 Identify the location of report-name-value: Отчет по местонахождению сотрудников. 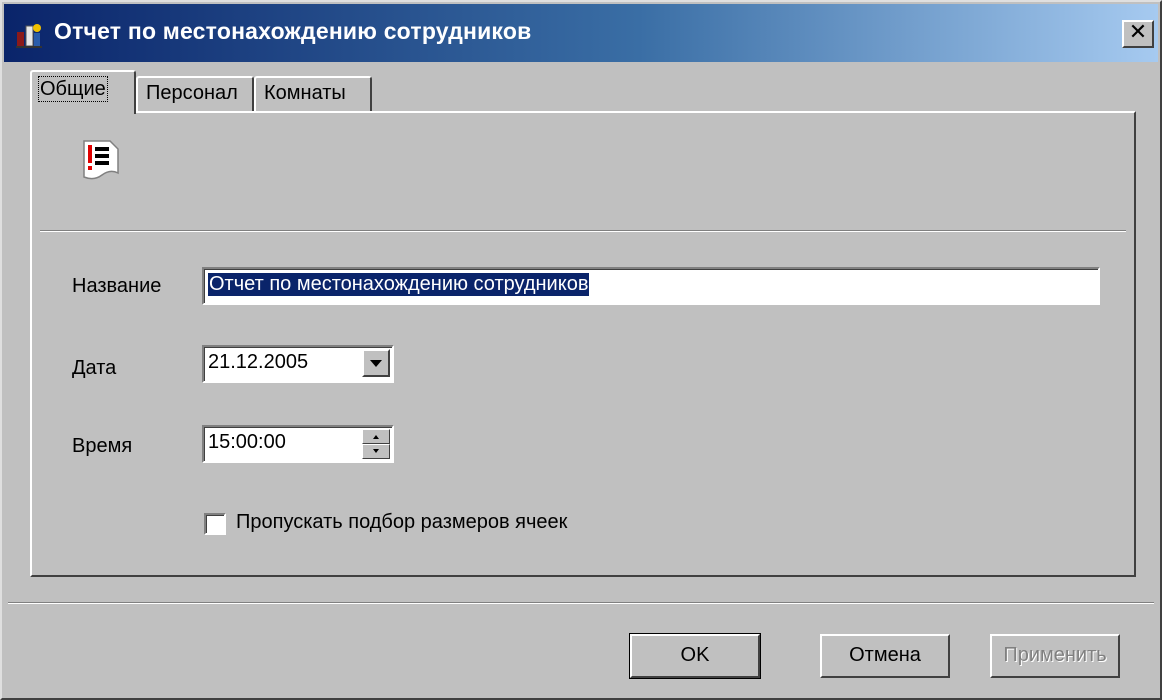
(399, 284).